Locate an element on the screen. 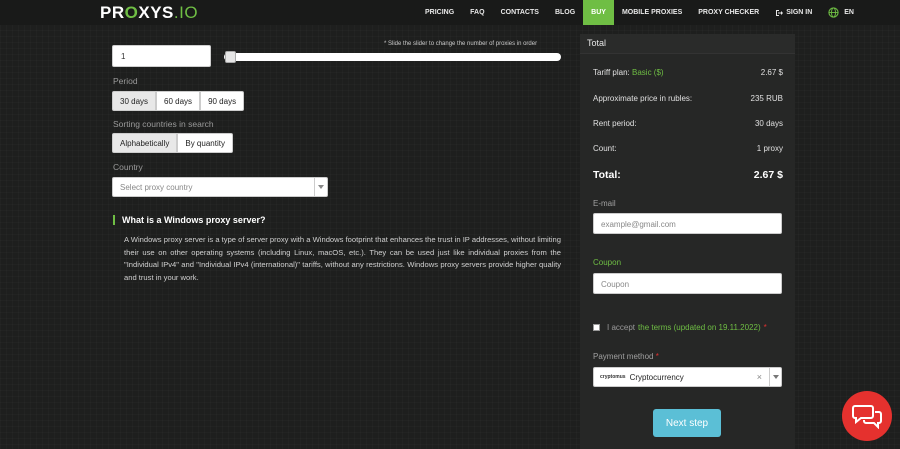 Image resolution: width=900 pixels, height=449 pixels. total-label: Total: is located at coordinates (607, 175).